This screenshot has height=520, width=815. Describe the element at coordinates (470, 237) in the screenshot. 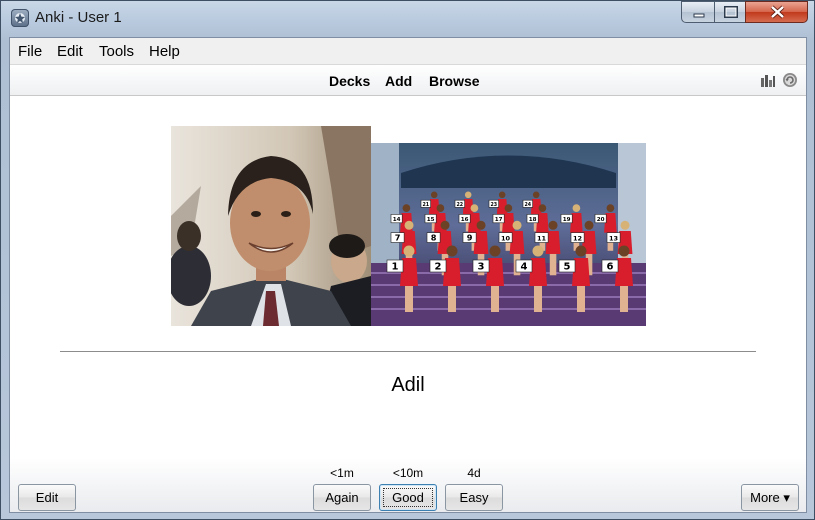

I see `contestant-number: 9` at that location.